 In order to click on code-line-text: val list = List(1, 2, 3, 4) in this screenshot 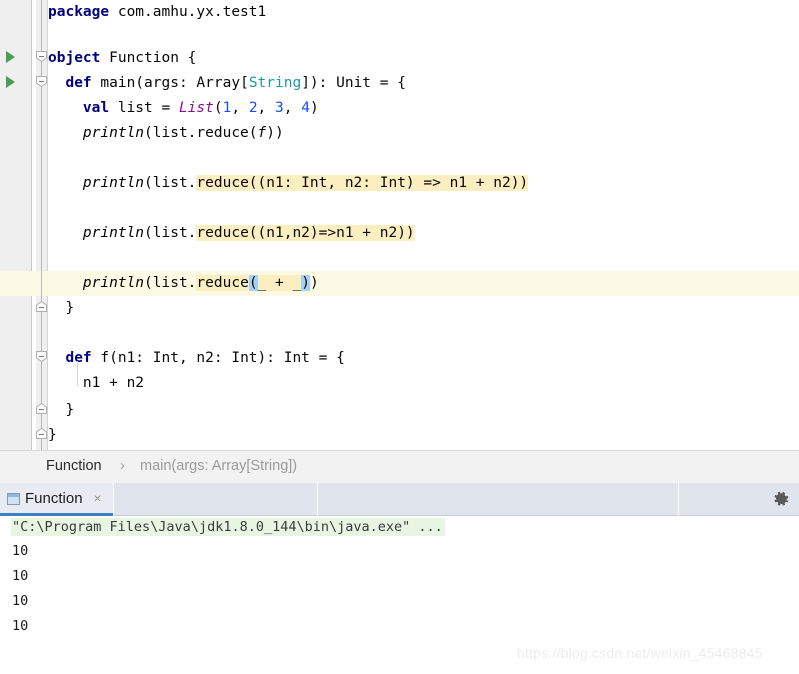, I will do `click(183, 108)`.